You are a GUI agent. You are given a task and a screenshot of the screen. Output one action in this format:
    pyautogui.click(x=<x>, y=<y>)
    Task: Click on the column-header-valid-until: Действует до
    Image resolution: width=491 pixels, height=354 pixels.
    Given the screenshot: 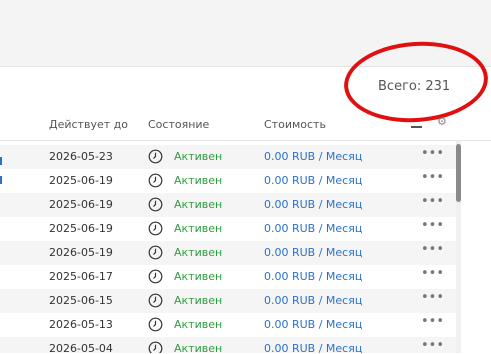 What is the action you would take?
    pyautogui.click(x=88, y=124)
    